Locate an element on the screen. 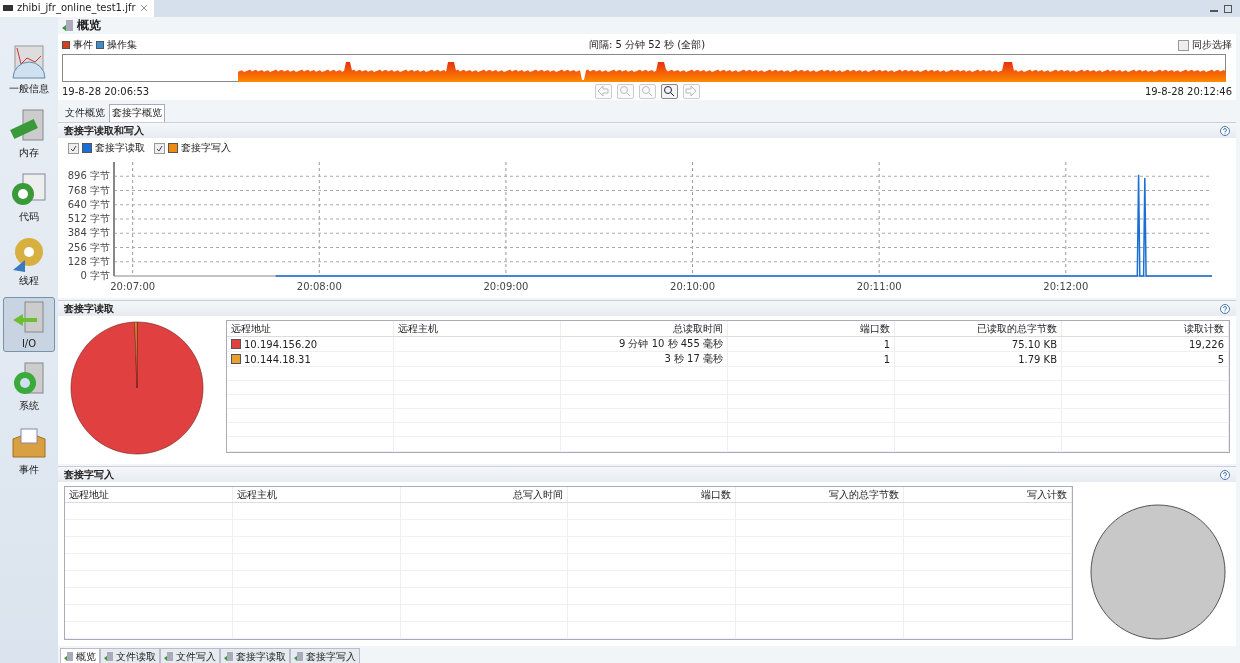 The width and height of the screenshot is (1240, 663). bottom-tab: 概览 is located at coordinates (80, 655).